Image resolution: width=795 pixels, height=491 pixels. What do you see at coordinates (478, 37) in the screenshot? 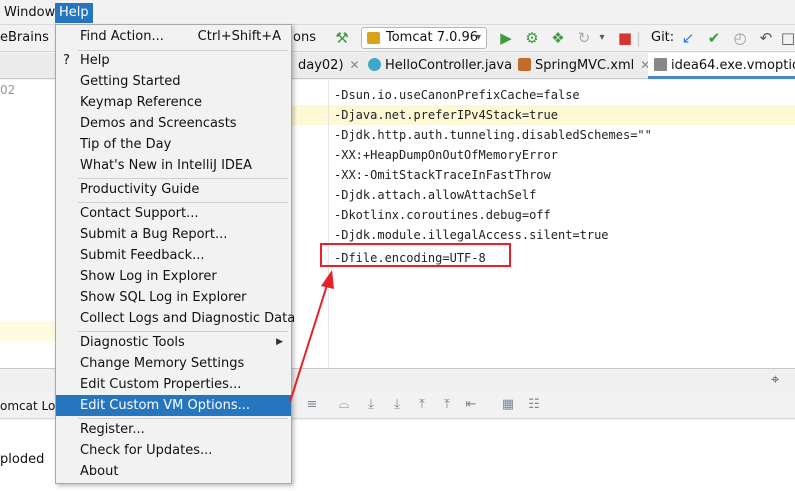
I see `chevron-down-icon: ▾` at bounding box center [478, 37].